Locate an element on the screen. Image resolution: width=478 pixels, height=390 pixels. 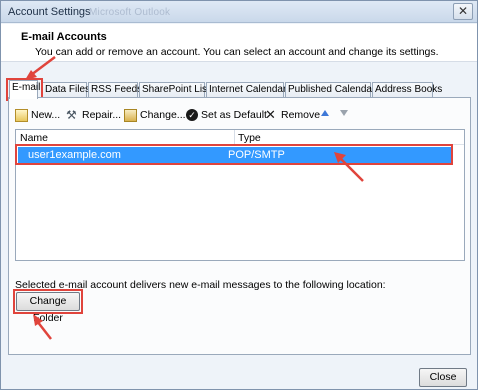
set-as-default-button: ✓ Set as Default is located at coordinates (226, 115).